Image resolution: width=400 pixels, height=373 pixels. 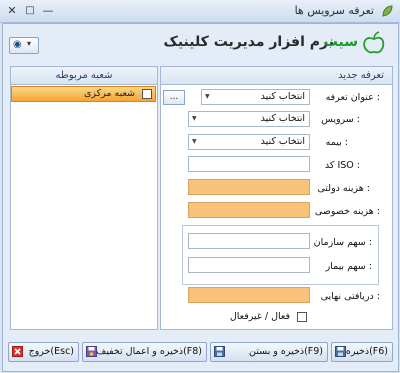 I want to click on private-cost-label: هزینه خصوصی :, so click(x=347, y=211).